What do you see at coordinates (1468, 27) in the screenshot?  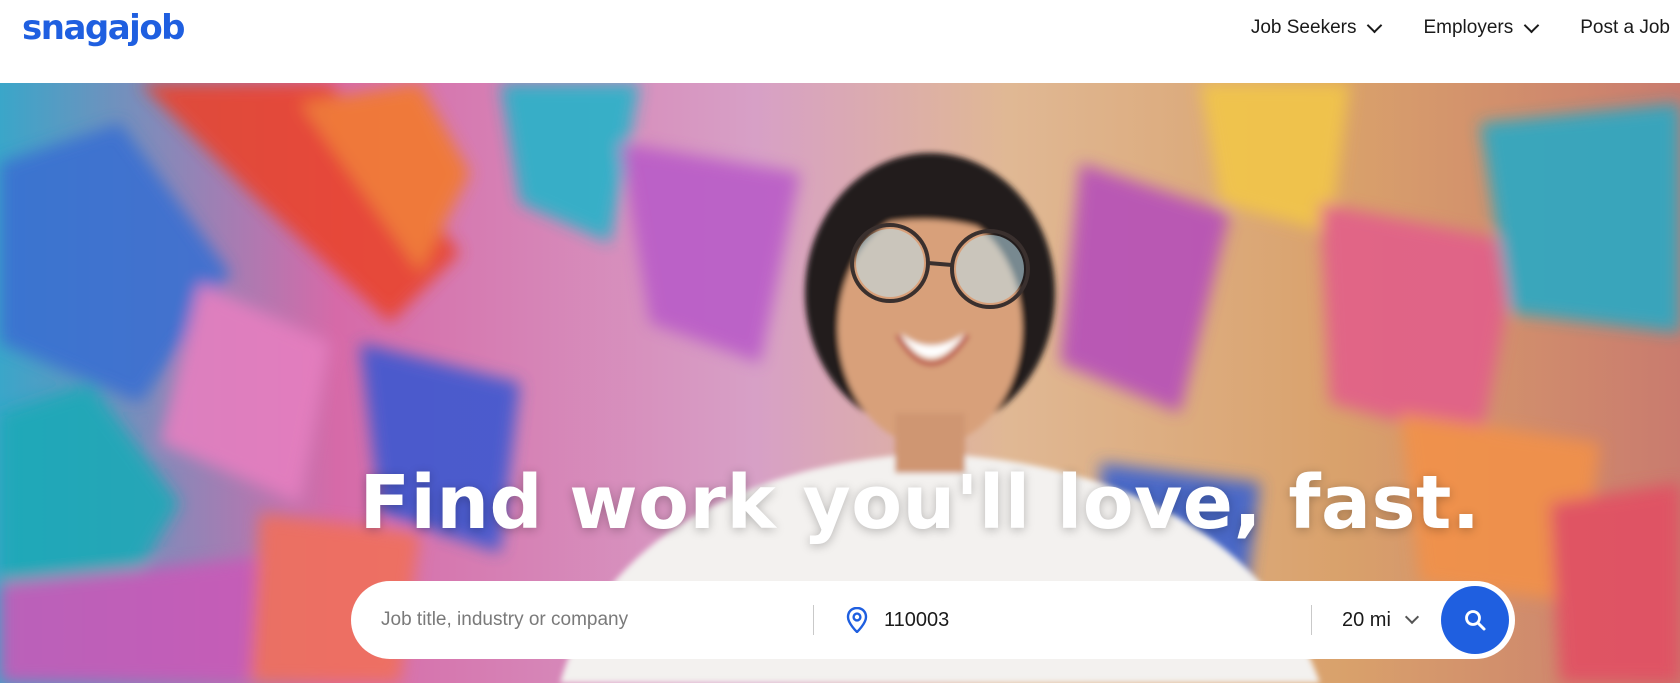 I see `nav-employers-label: Employers` at bounding box center [1468, 27].